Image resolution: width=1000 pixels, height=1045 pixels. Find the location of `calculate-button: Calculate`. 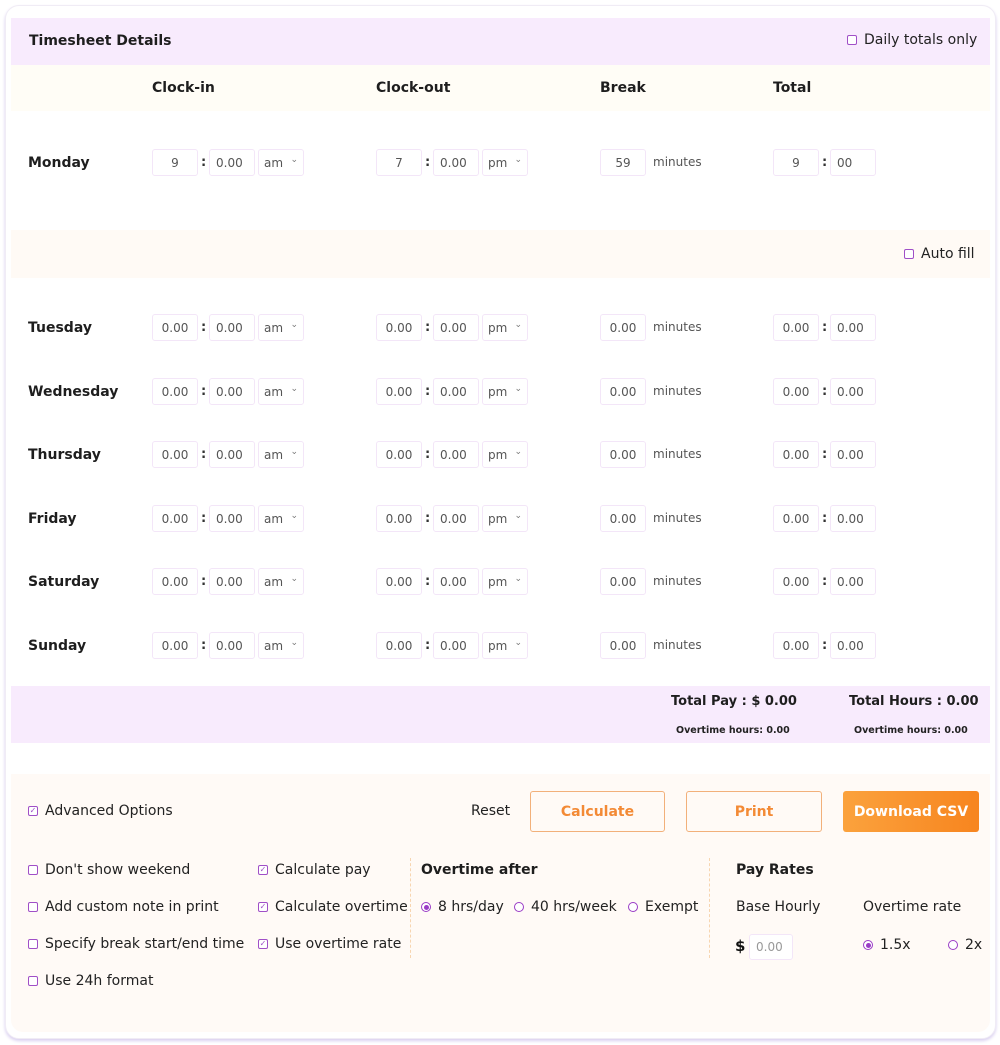

calculate-button: Calculate is located at coordinates (597, 811).